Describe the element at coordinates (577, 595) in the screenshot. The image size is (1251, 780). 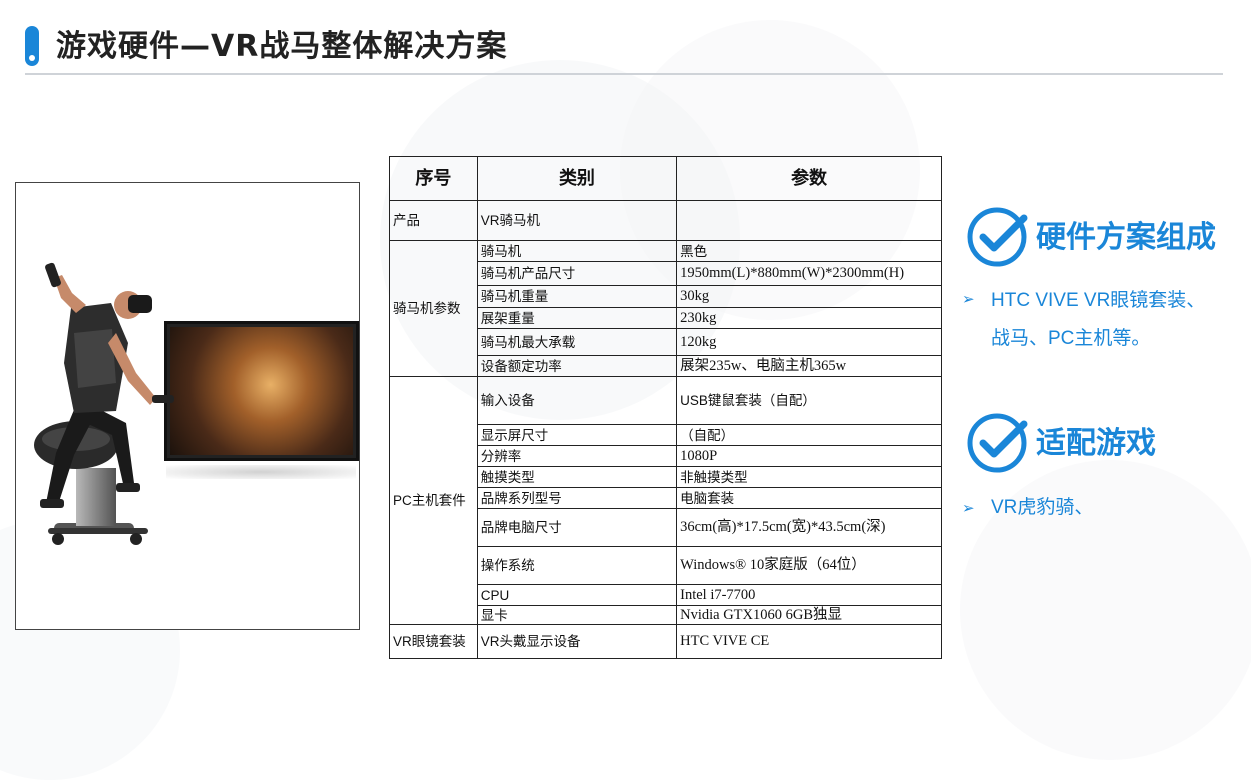
I see `category-cell: CPU` at that location.